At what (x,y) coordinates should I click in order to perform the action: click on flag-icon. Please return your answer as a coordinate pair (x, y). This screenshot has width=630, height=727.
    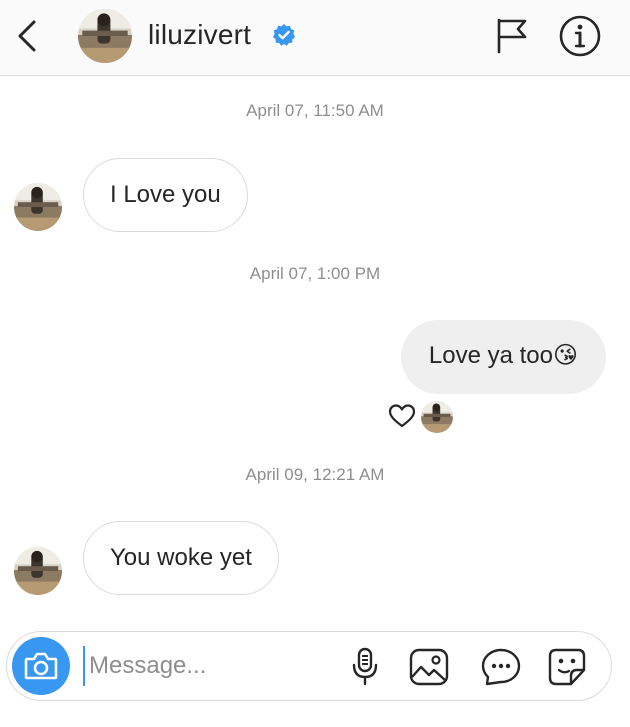
    Looking at the image, I should click on (512, 36).